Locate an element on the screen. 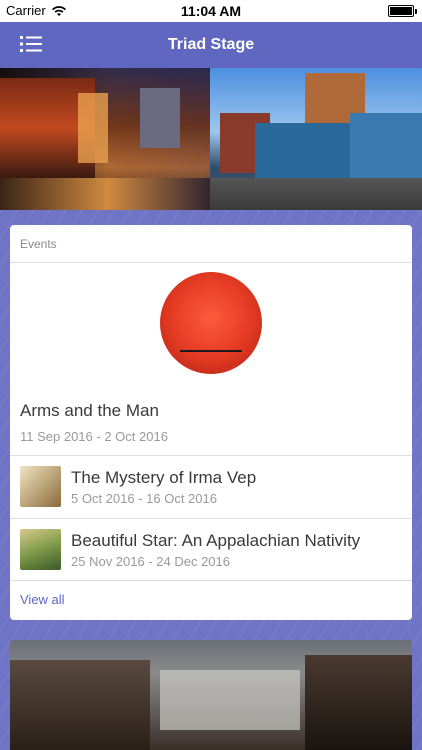 The height and width of the screenshot is (750, 422). navigation-bar: Triad Stage is located at coordinates (211, 45).